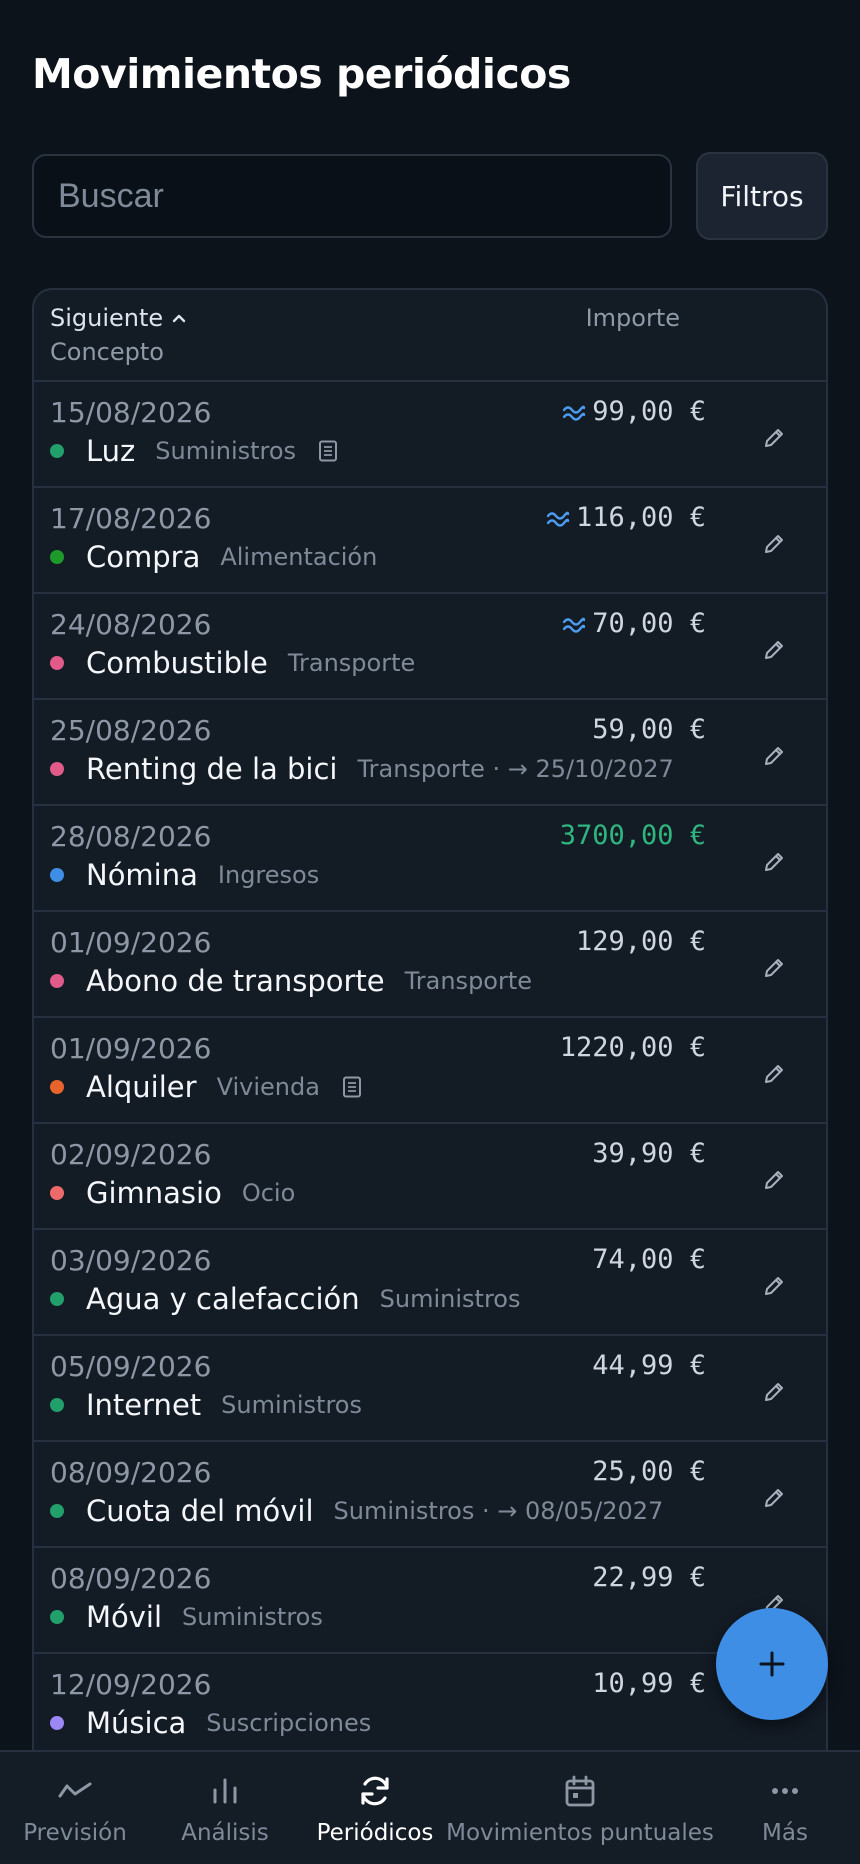 This screenshot has height=1864, width=860. What do you see at coordinates (640, 517) in the screenshot?
I see `amount-value: 116,00 €` at bounding box center [640, 517].